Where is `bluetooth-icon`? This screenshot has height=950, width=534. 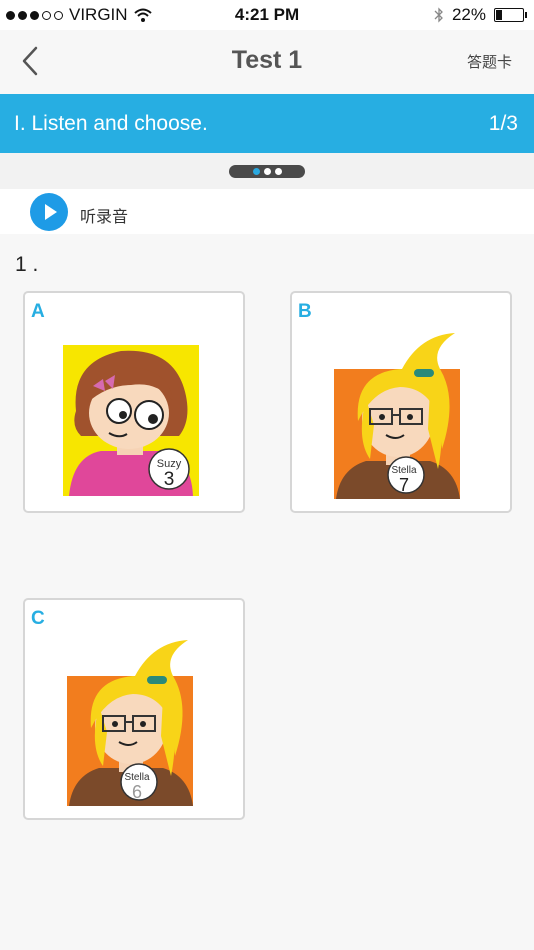 bluetooth-icon is located at coordinates (438, 15).